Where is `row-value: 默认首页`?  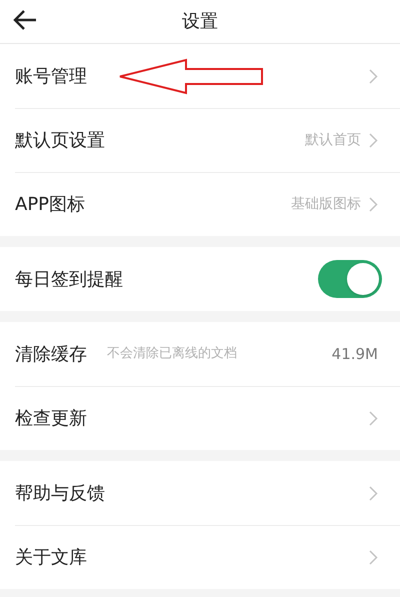 row-value: 默认首页 is located at coordinates (333, 140).